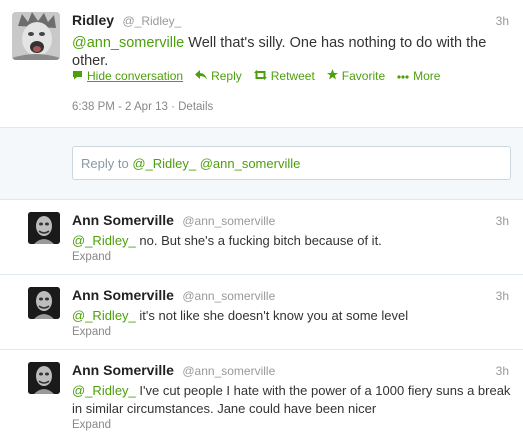  I want to click on dots-icon, so click(403, 76).